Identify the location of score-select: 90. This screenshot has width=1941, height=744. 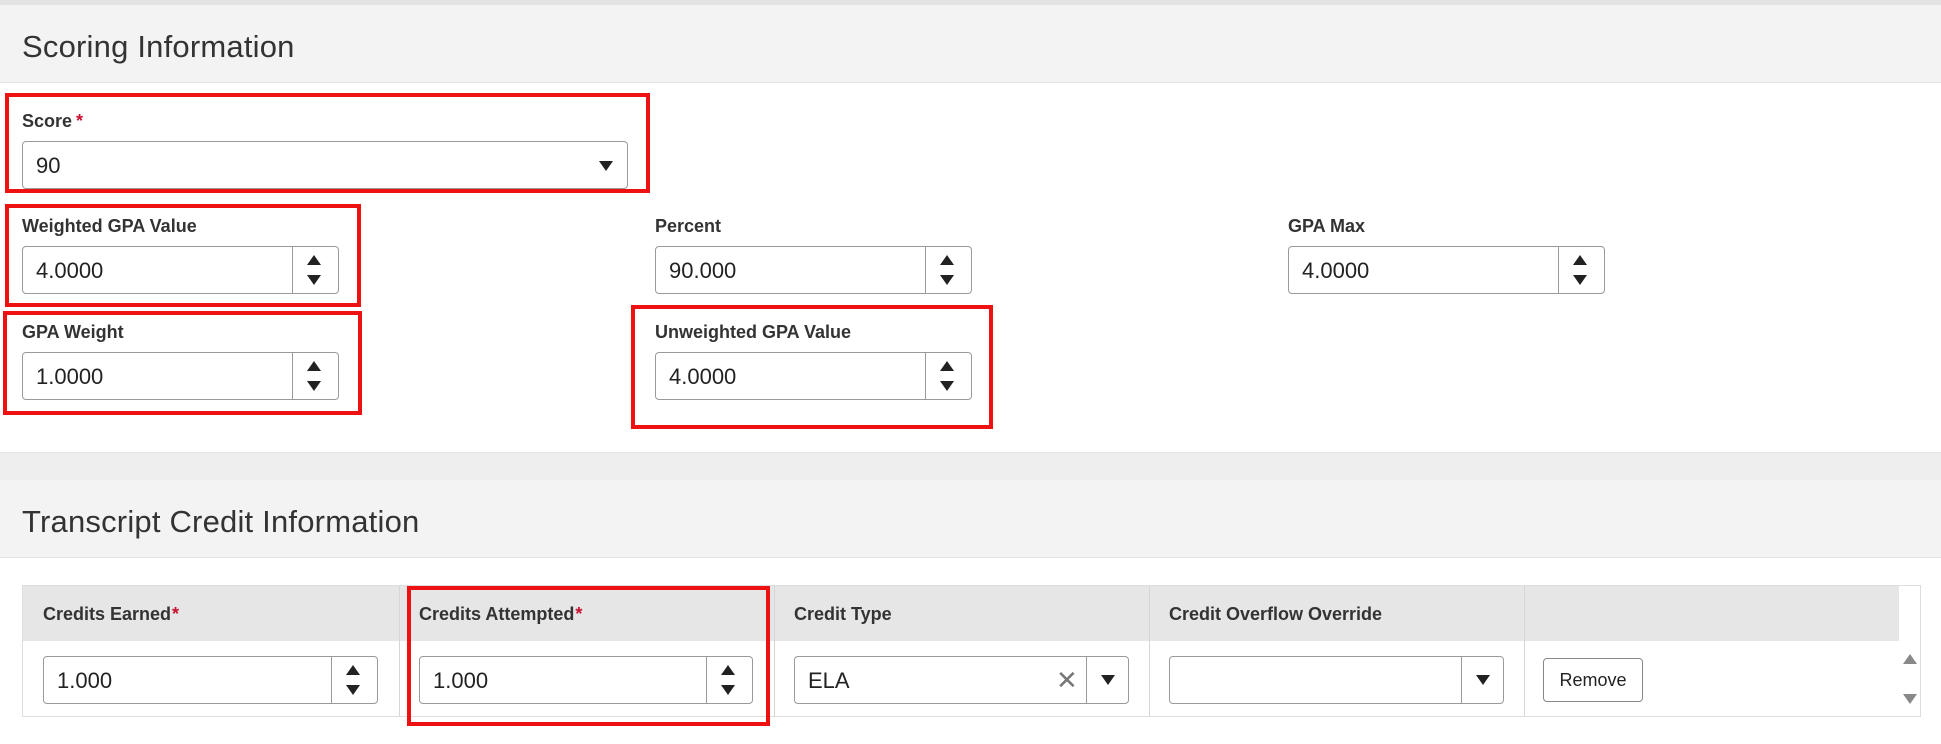
(325, 165).